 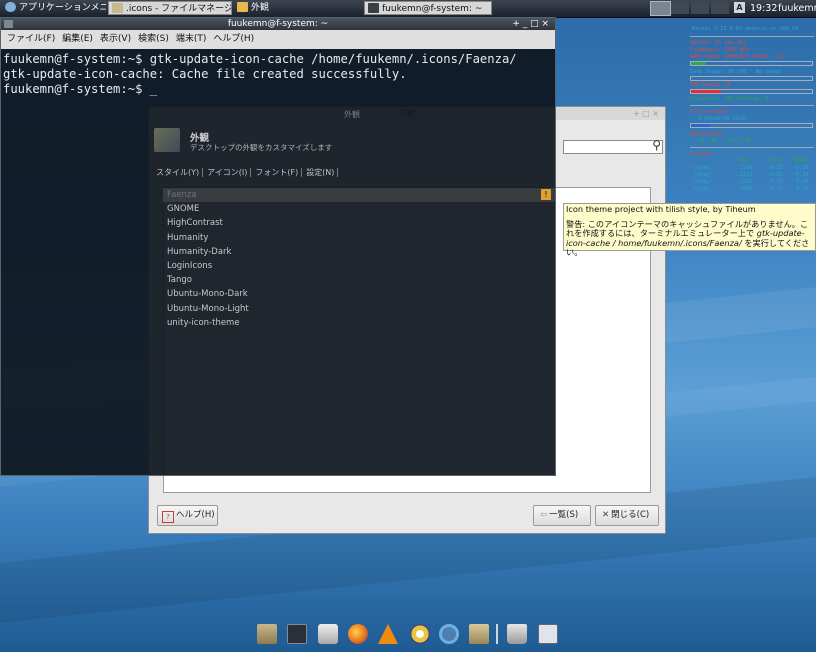 I want to click on list-item: LoginIcons, so click(x=359, y=266).